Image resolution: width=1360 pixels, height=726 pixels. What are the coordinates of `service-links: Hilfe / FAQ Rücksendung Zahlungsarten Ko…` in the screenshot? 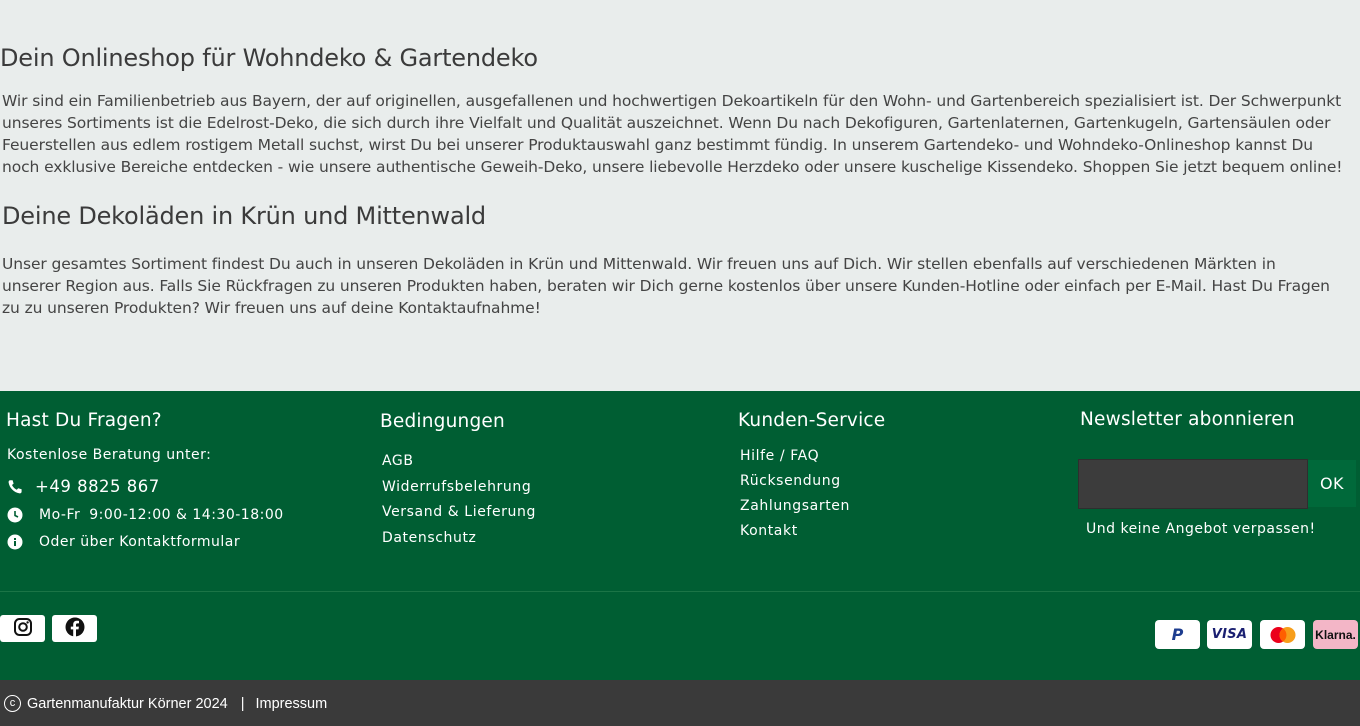 It's located at (795, 498).